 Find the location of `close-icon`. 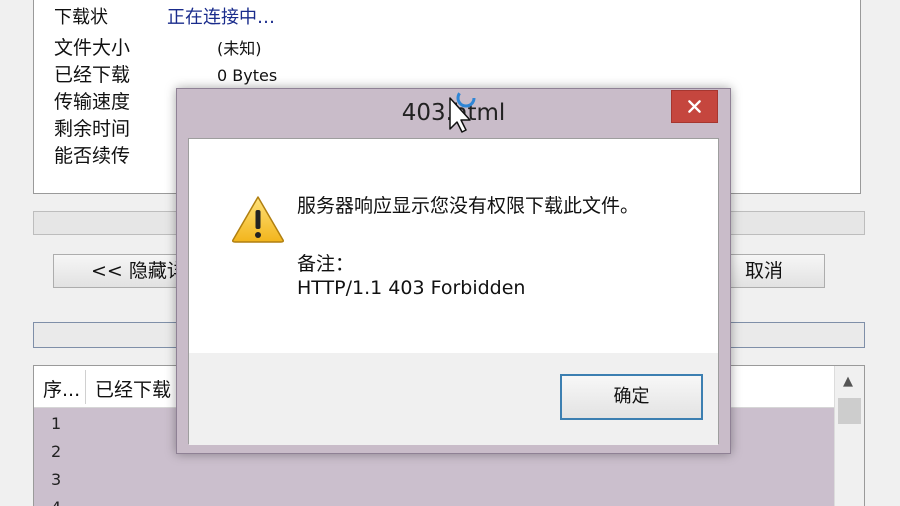

close-icon is located at coordinates (694, 106).